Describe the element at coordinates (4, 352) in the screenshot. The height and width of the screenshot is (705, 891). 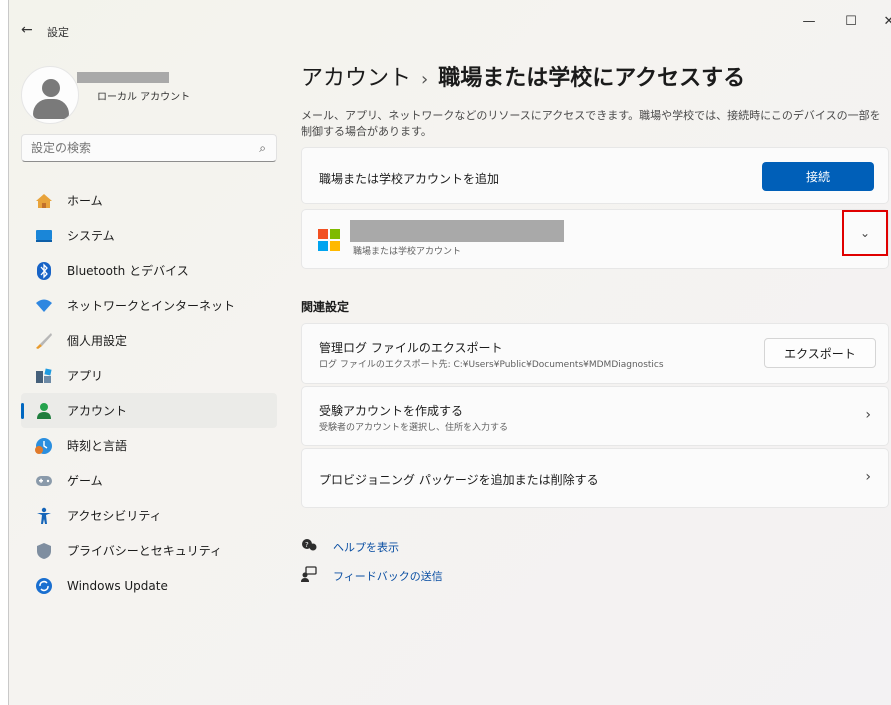
I see `desktop-edge` at that location.